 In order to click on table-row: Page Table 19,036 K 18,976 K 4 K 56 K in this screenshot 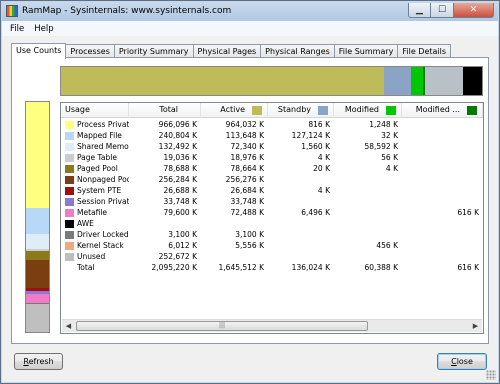, I will do `click(272, 157)`.